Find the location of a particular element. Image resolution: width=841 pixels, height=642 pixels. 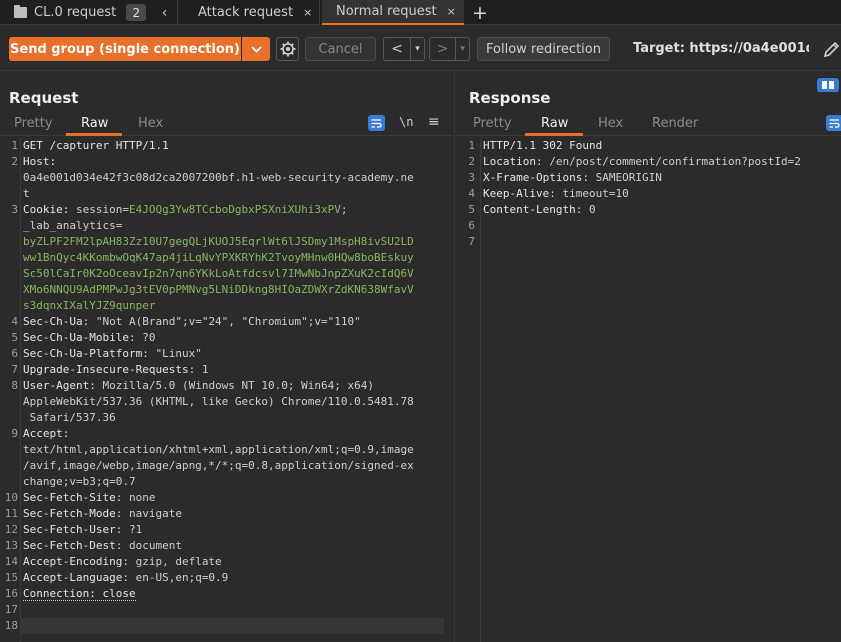

cancel-button: Cancel is located at coordinates (340, 49).